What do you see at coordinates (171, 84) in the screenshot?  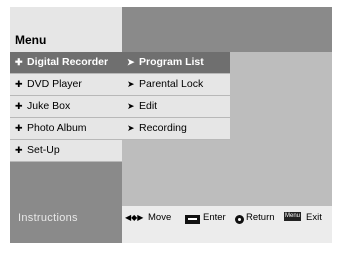 I see `submenu-item-label: Parental Lock` at bounding box center [171, 84].